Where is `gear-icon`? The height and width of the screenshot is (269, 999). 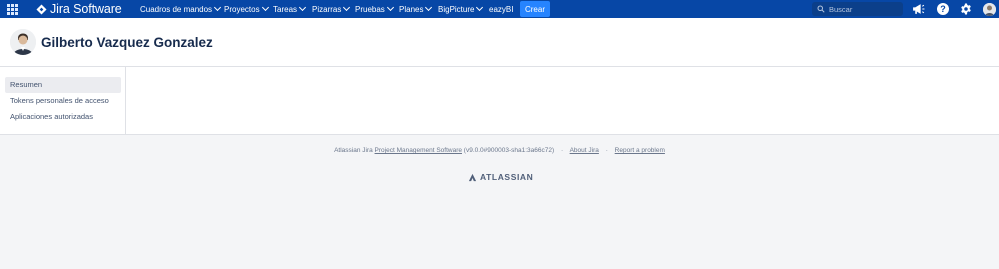
gear-icon is located at coordinates (966, 9).